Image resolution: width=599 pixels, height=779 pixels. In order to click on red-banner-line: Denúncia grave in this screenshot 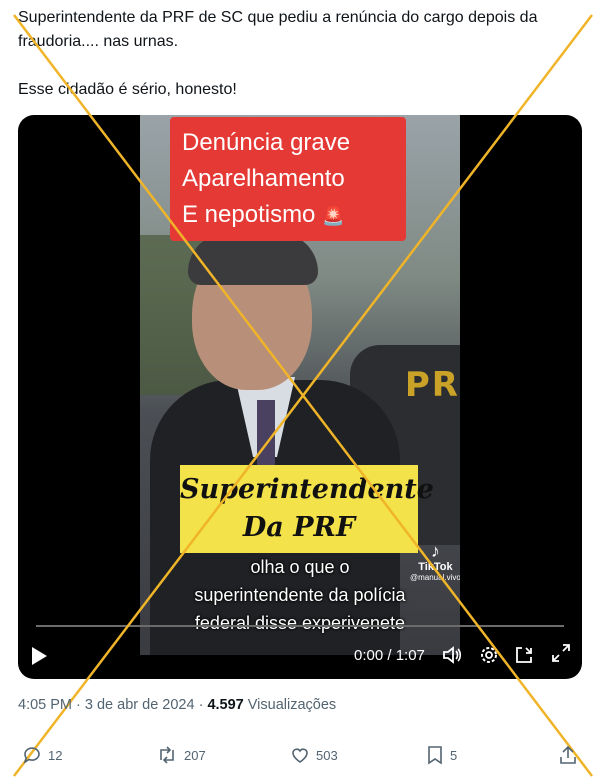, I will do `click(266, 142)`.